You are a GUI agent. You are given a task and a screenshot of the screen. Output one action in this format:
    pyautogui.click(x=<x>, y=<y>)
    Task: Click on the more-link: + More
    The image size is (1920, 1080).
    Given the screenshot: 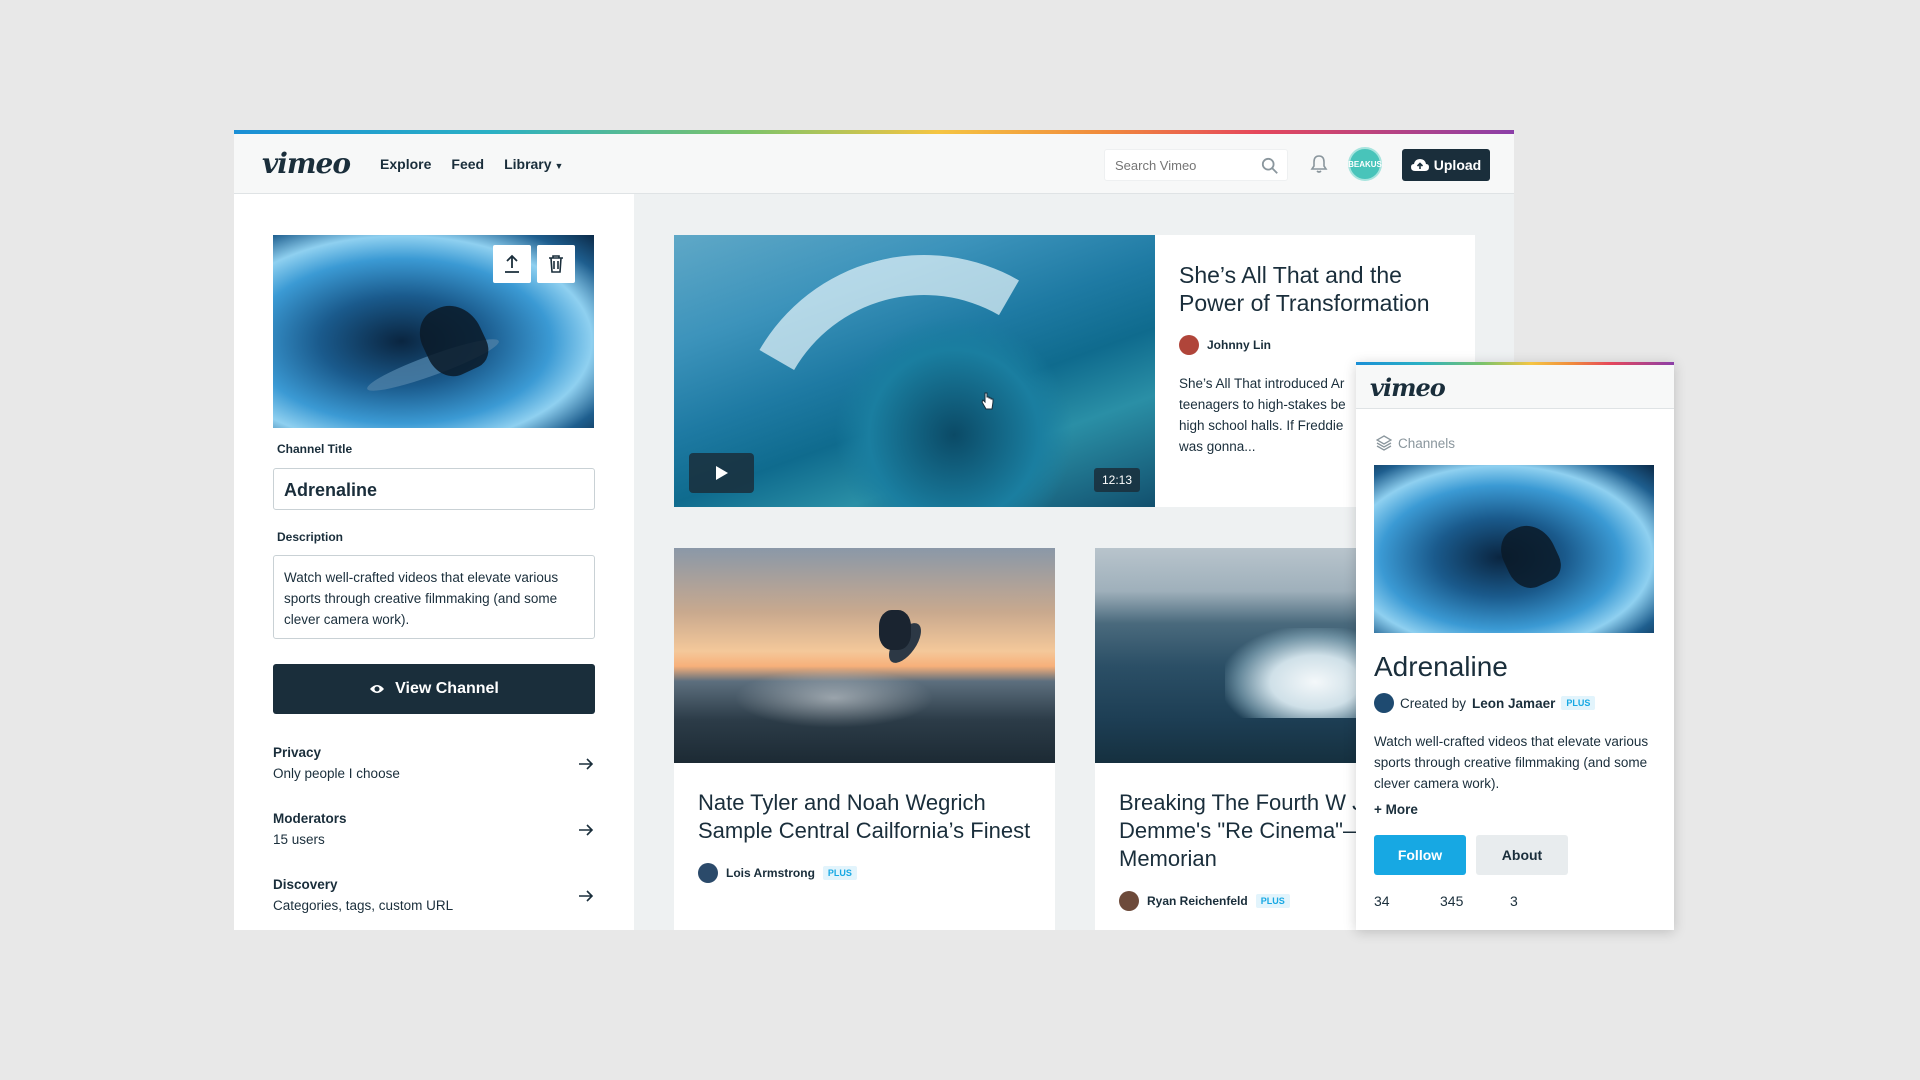 What is the action you would take?
    pyautogui.click(x=1524, y=809)
    